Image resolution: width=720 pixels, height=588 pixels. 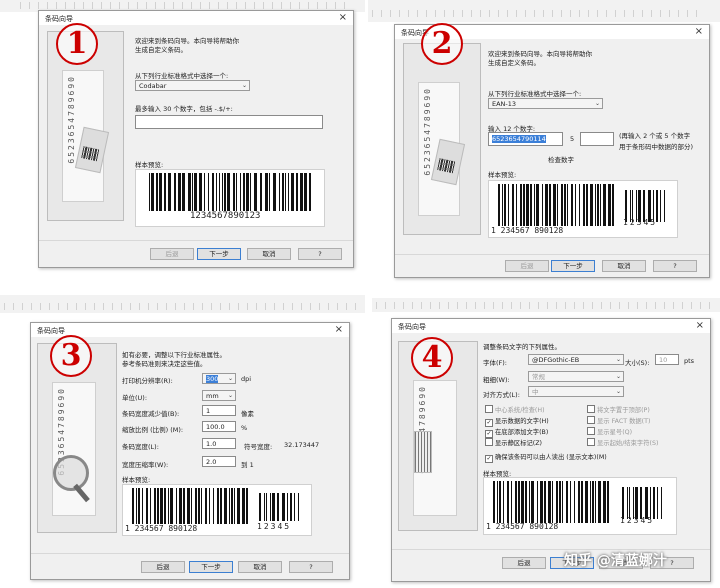 What do you see at coordinates (135, 398) in the screenshot?
I see `field-label-units: 单位(U):` at bounding box center [135, 398].